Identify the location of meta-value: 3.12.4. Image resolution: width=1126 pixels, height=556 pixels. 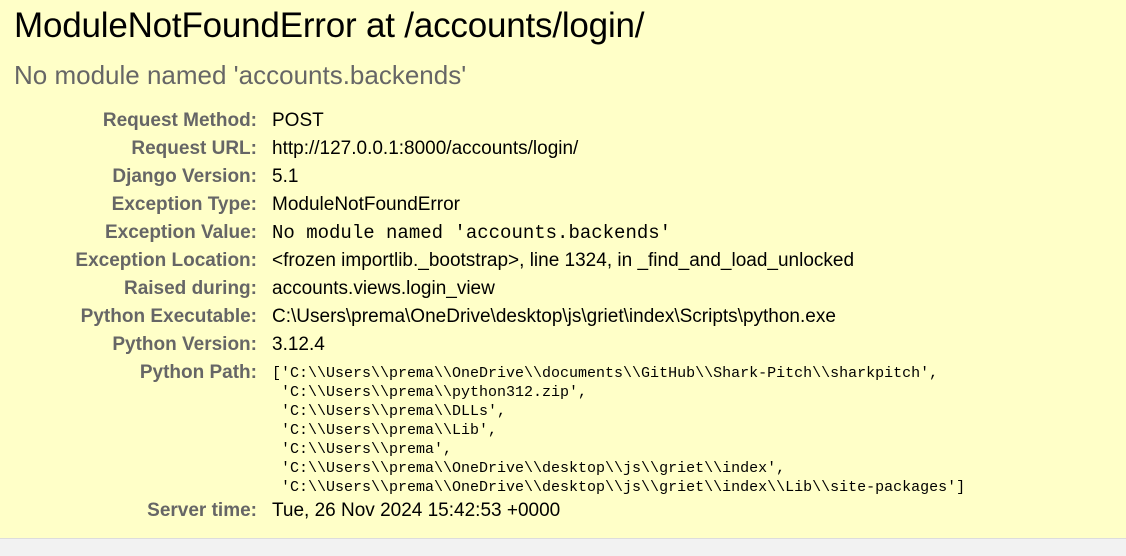
(298, 344).